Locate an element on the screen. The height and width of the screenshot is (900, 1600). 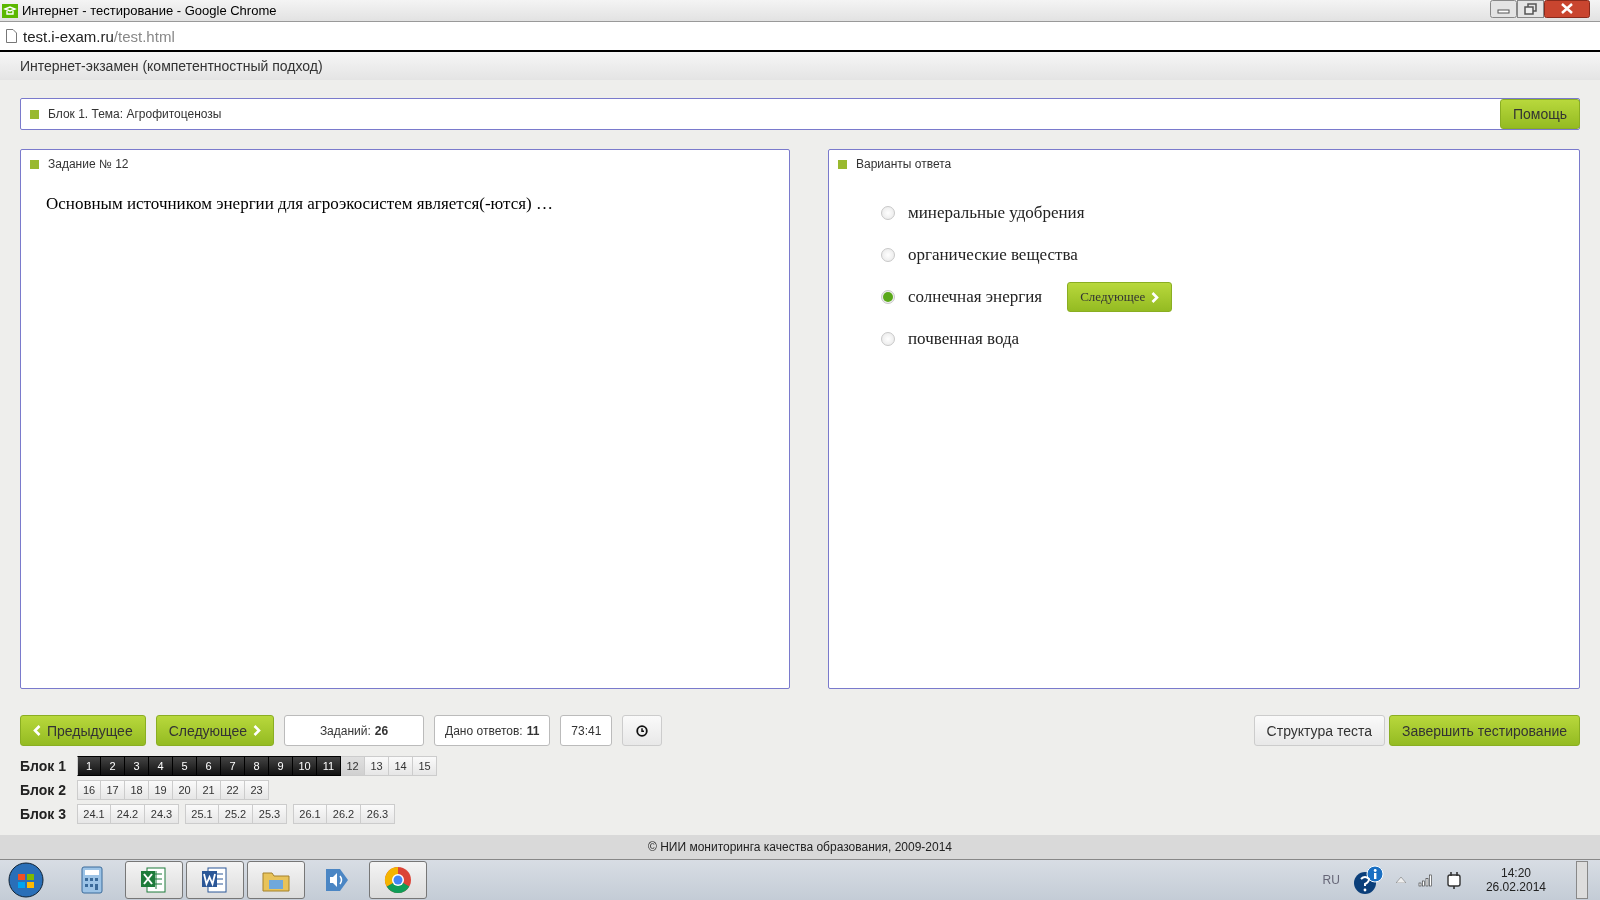
document-icon is located at coordinates (215, 880).